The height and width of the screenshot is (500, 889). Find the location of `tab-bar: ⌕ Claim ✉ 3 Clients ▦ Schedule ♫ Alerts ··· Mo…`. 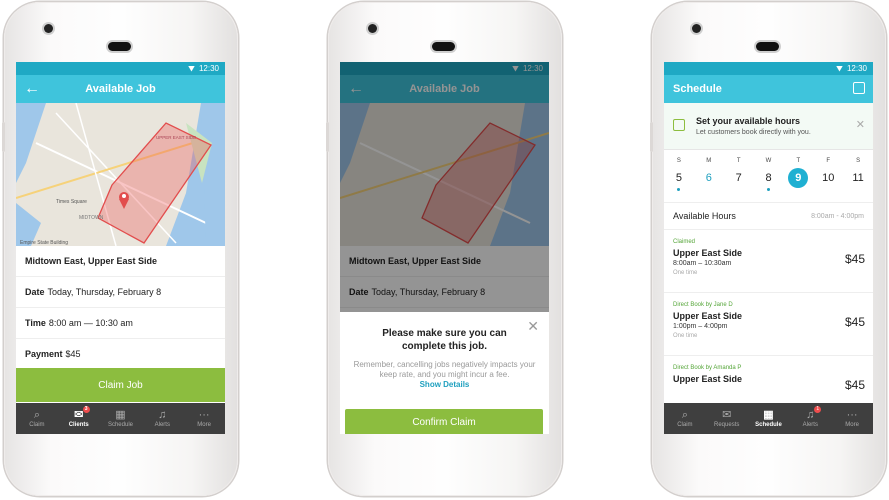

tab-bar: ⌕ Claim ✉ 3 Clients ▦ Schedule ♫ Alerts ··· Mo… is located at coordinates (120, 418).